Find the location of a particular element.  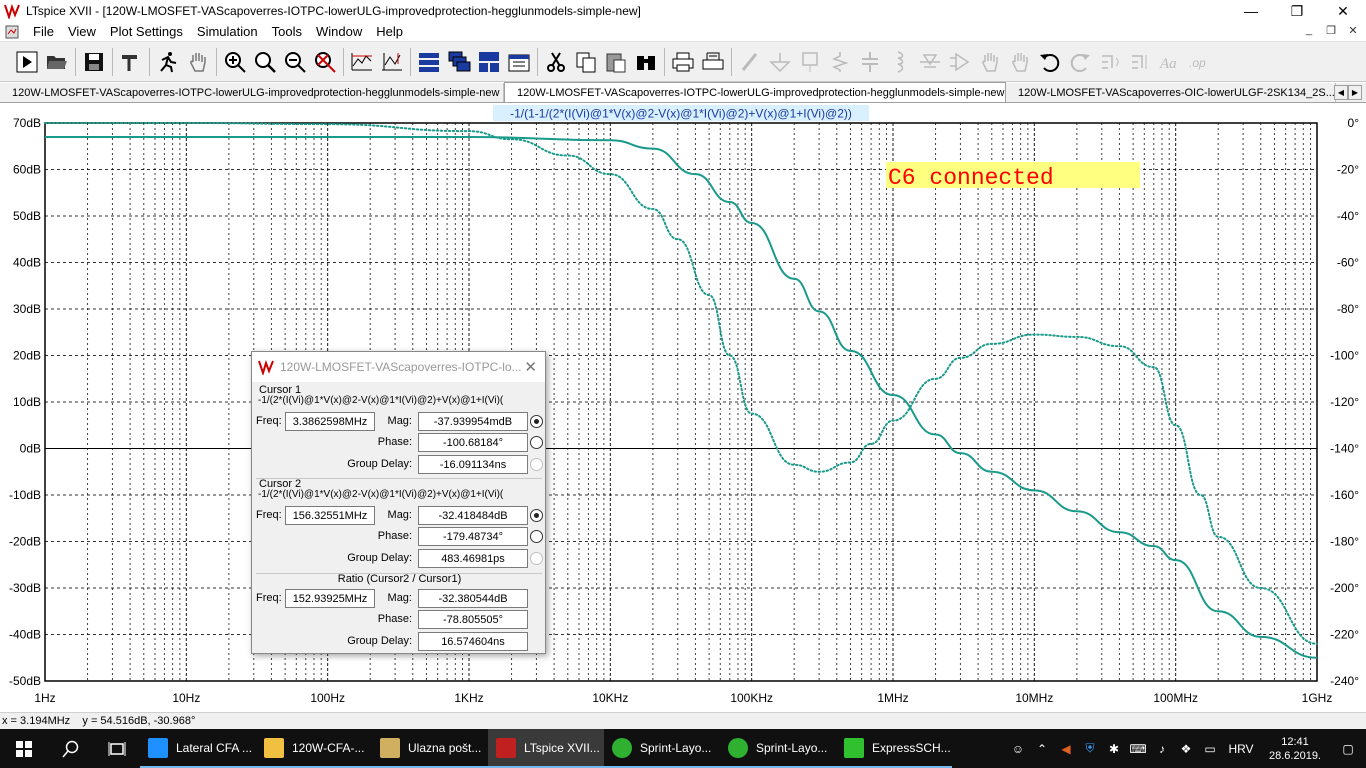

zoom-button is located at coordinates (265, 62).